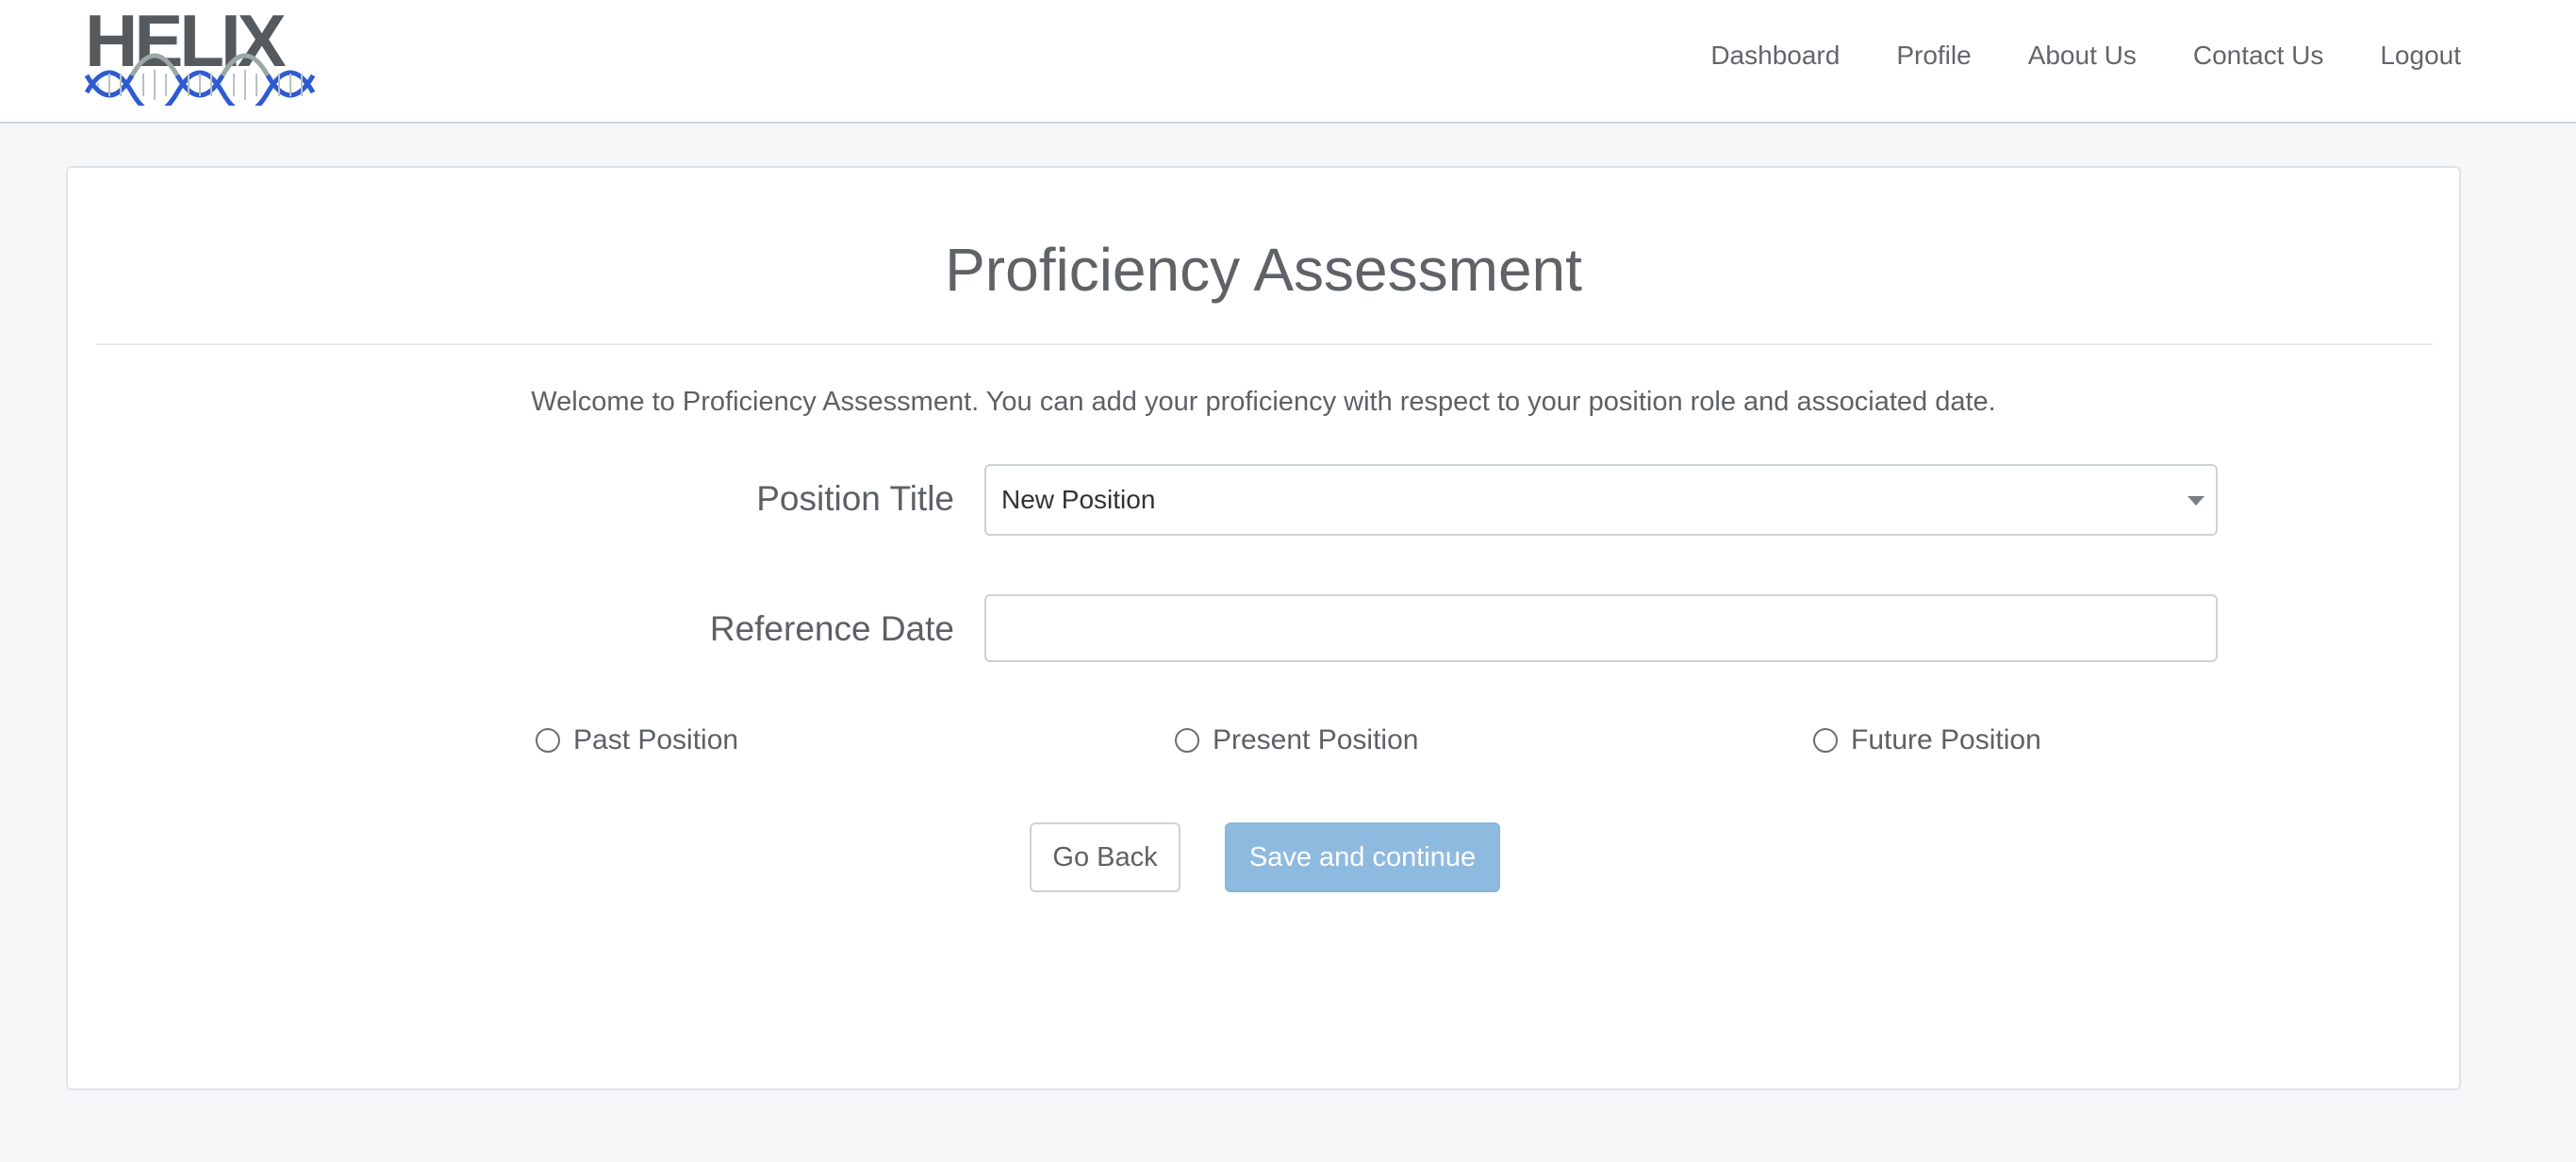 The image size is (2576, 1162). What do you see at coordinates (1601, 628) in the screenshot?
I see `reference-date-input` at bounding box center [1601, 628].